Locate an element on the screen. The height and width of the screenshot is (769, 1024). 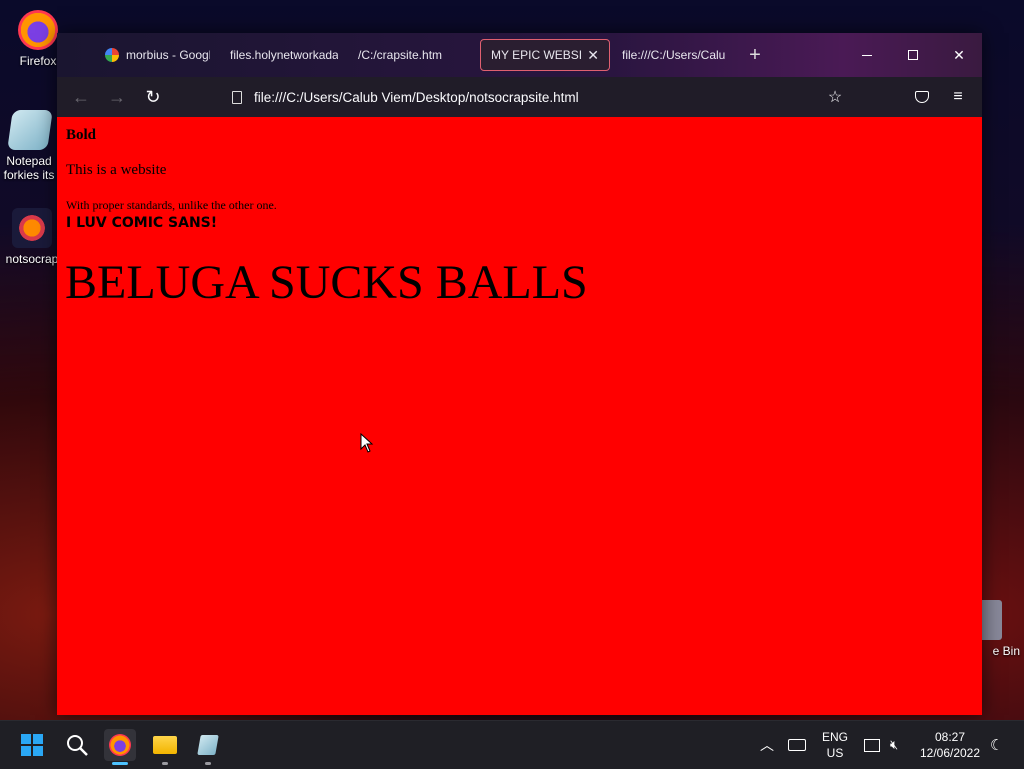
windows-icon is located at coordinates (32, 745).